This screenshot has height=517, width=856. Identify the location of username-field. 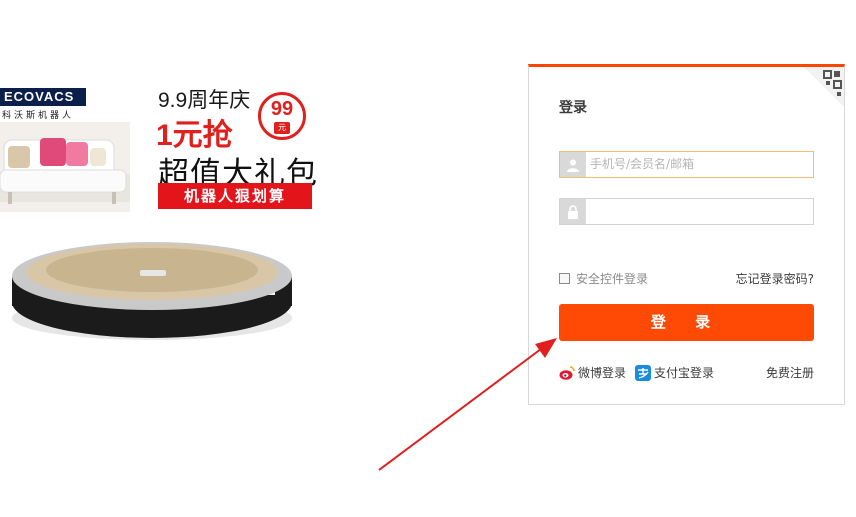
(686, 164).